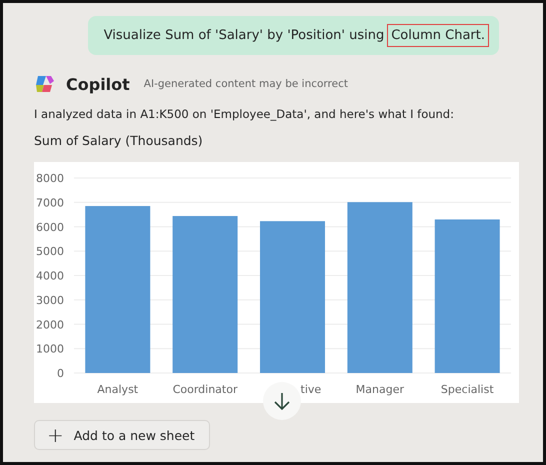 The width and height of the screenshot is (546, 465). I want to click on arrow-down-icon, so click(282, 401).